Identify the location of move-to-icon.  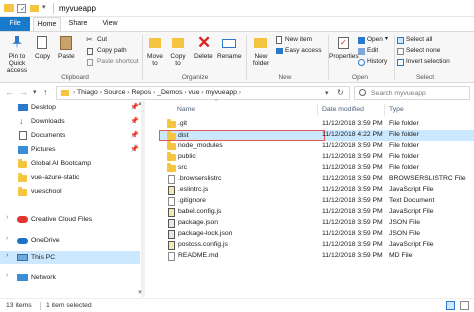
(155, 43).